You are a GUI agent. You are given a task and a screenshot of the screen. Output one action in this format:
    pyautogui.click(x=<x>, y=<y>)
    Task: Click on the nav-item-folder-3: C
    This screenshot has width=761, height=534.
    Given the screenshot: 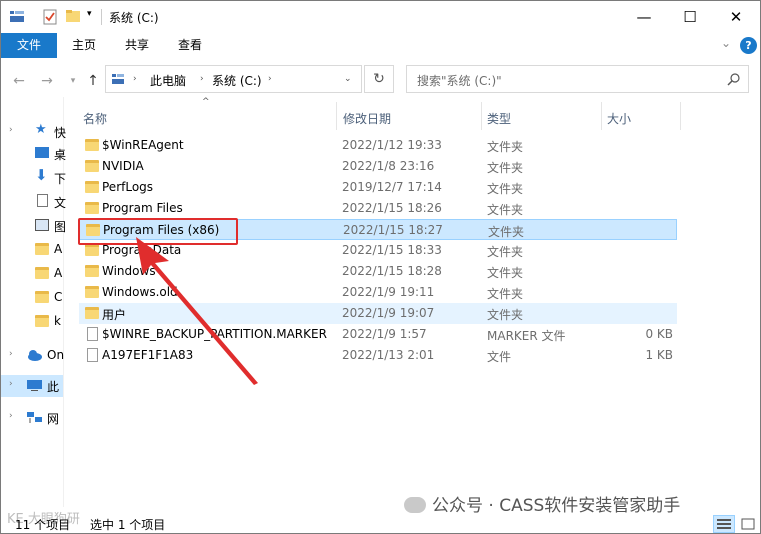 What is the action you would take?
    pyautogui.click(x=32, y=298)
    